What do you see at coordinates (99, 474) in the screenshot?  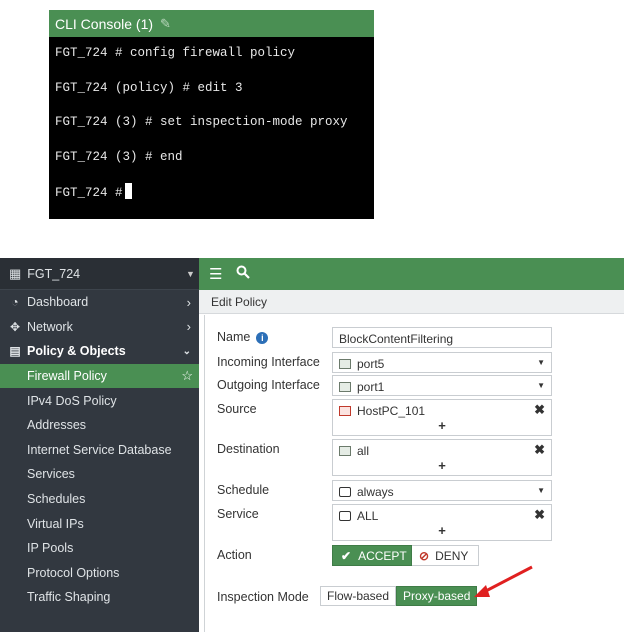 I see `sidebar-item-services: Services` at bounding box center [99, 474].